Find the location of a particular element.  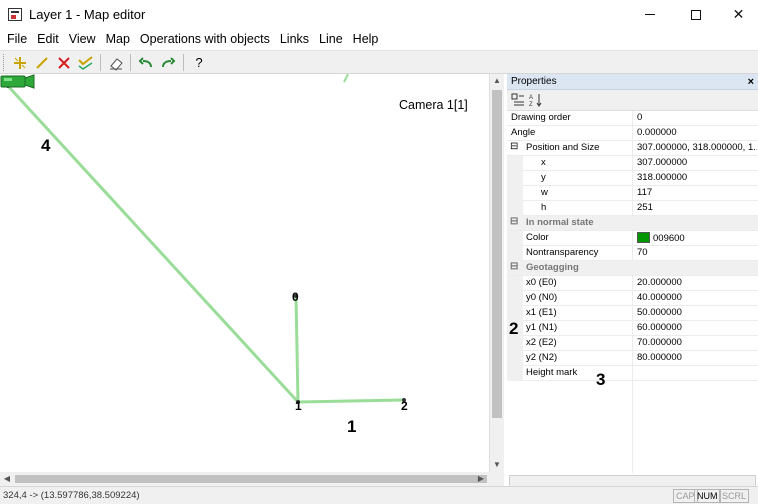

toolbar-grip is located at coordinates (4, 62).